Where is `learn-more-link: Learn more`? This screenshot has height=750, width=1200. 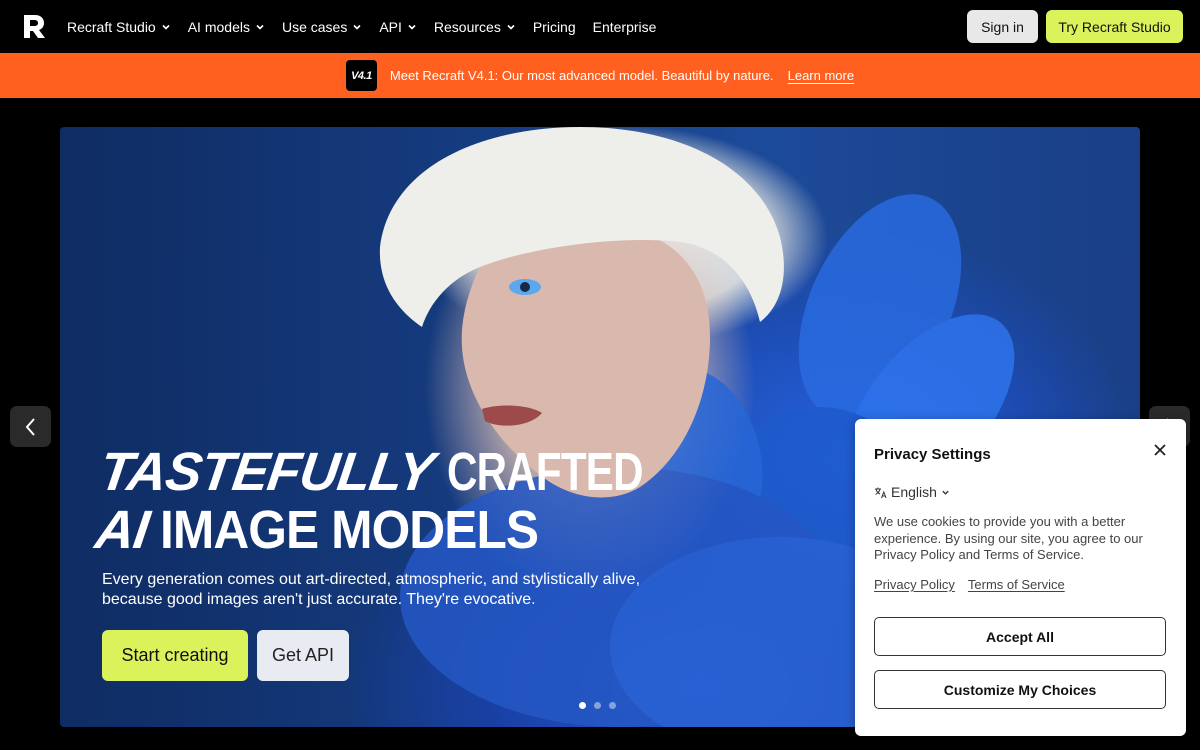
learn-more-link: Learn more is located at coordinates (821, 75).